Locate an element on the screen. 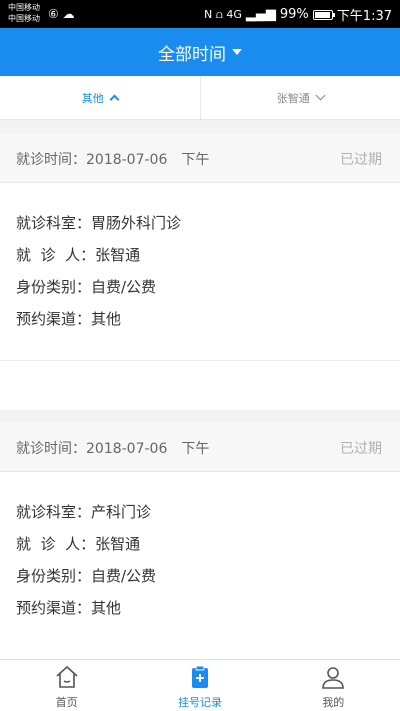 The height and width of the screenshot is (711, 400). carrier-info: 中国移动 中国移动 is located at coordinates (24, 13).